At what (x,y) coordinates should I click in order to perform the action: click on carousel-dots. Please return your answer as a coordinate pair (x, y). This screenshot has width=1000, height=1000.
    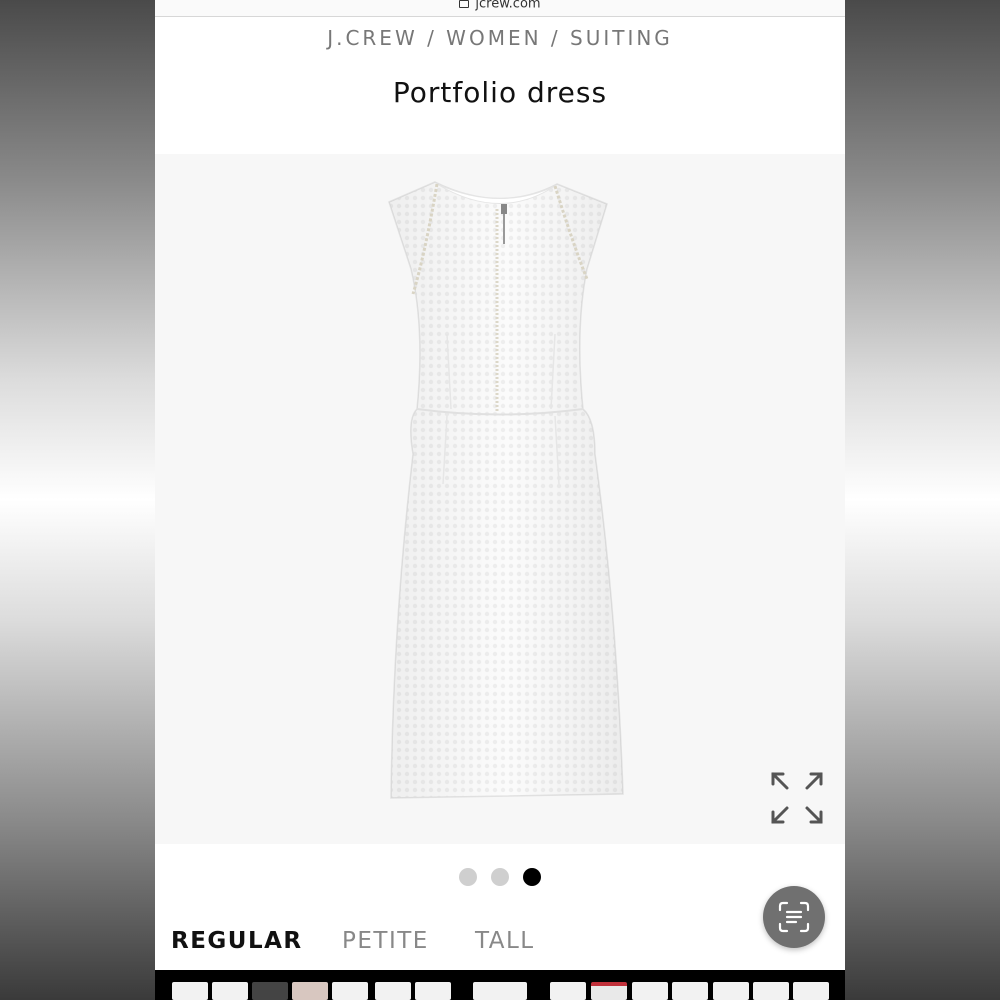
    Looking at the image, I should click on (500, 878).